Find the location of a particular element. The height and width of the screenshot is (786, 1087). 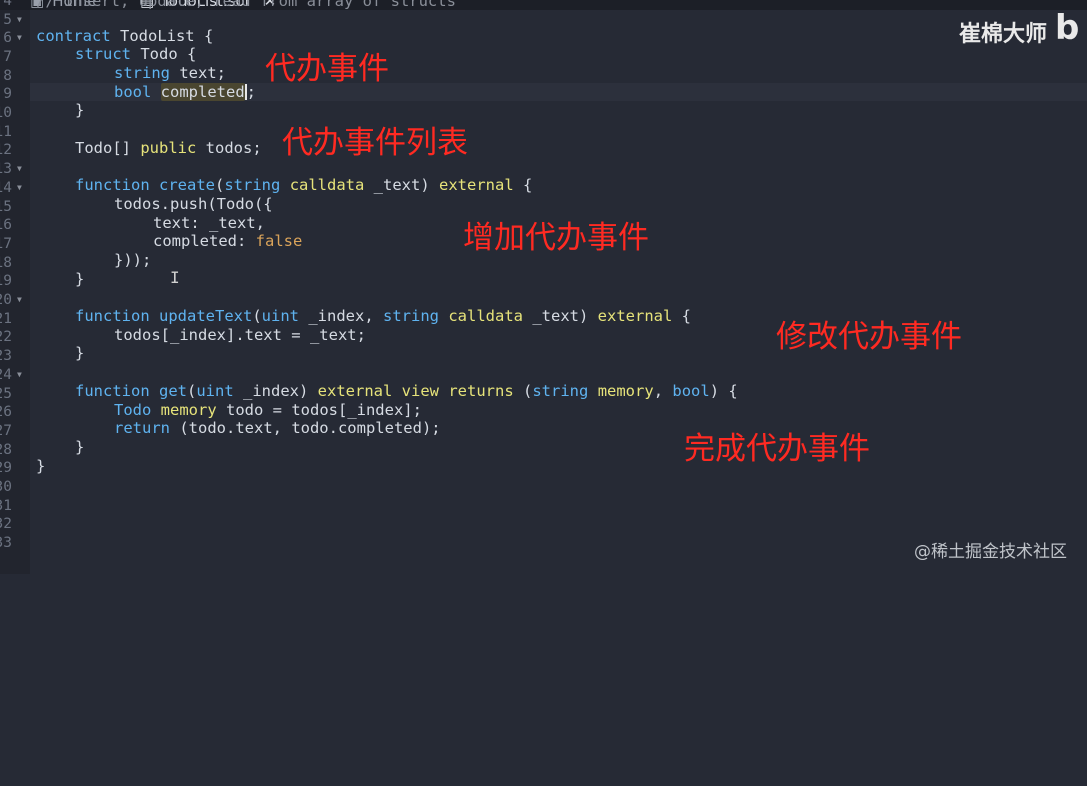

modifier: memory is located at coordinates (188, 409).